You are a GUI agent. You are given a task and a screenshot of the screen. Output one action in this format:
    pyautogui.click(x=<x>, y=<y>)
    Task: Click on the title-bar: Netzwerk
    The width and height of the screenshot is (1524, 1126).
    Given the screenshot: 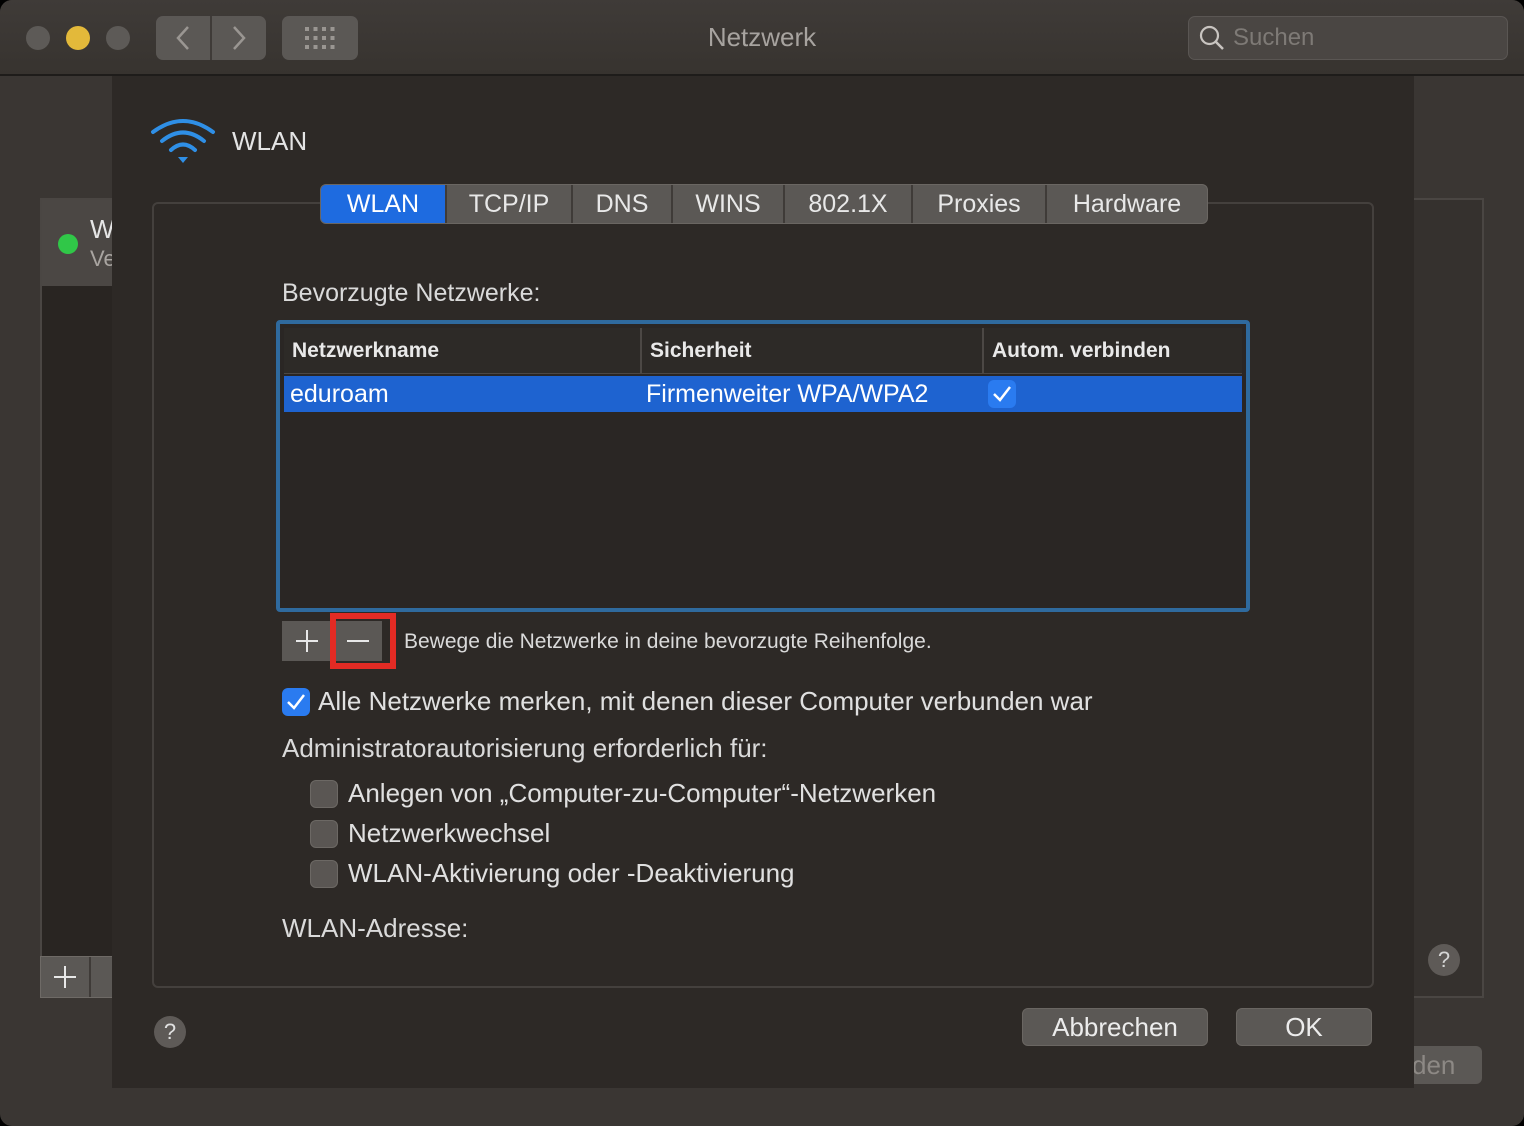 What is the action you would take?
    pyautogui.click(x=762, y=38)
    